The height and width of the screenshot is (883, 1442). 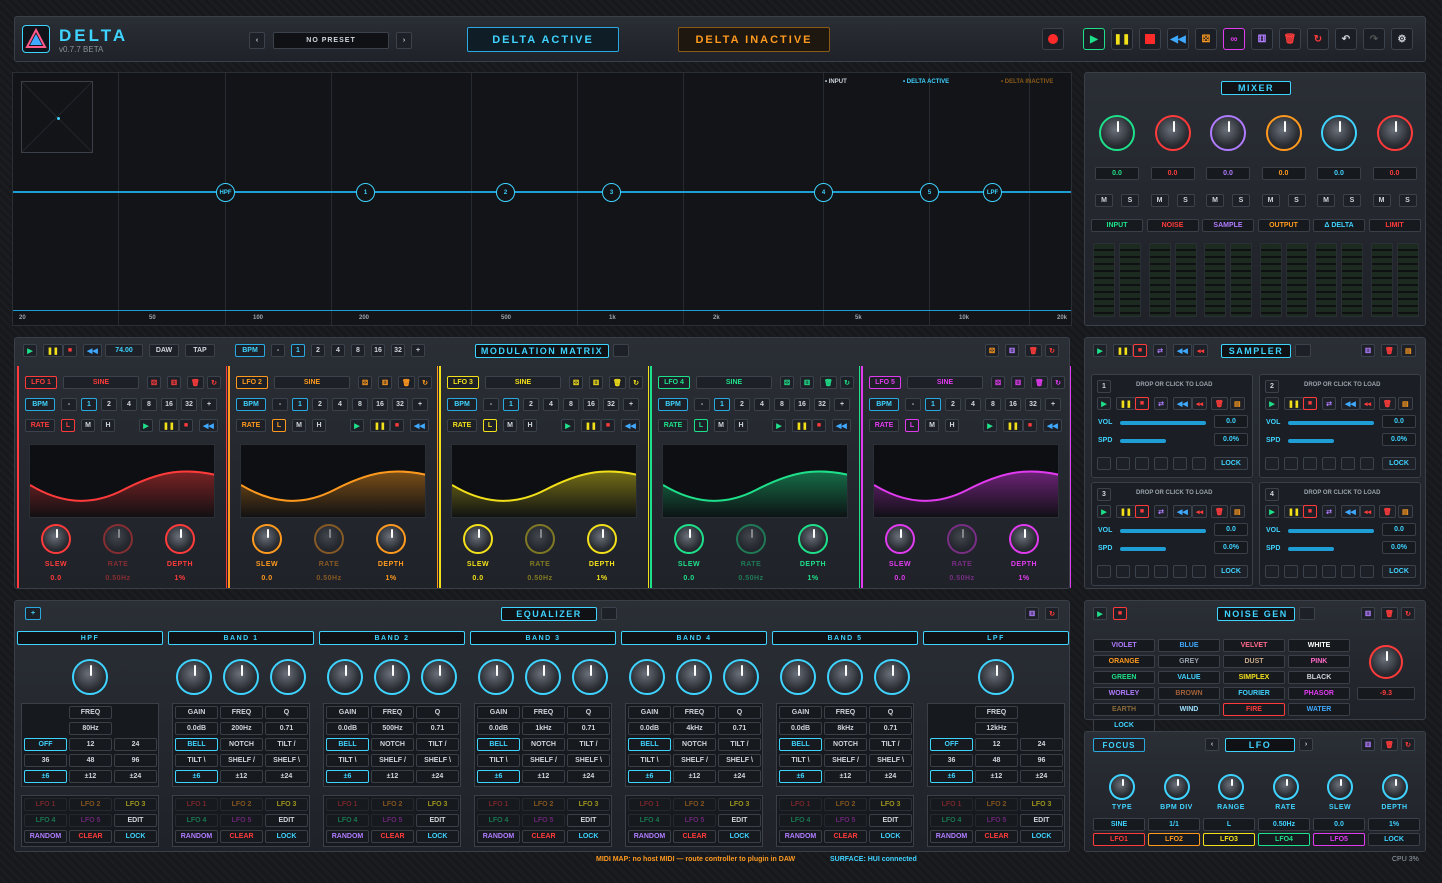 I want to click on focus-lfo-select: LFO2, so click(x=1174, y=839).